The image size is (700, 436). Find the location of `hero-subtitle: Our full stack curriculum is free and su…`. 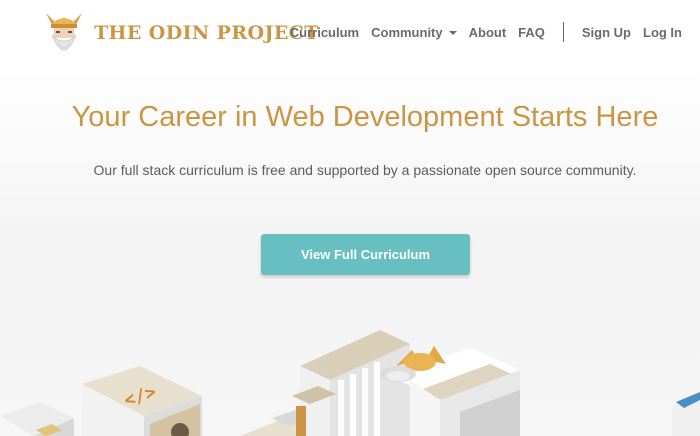

hero-subtitle: Our full stack curriculum is free and su… is located at coordinates (365, 170).